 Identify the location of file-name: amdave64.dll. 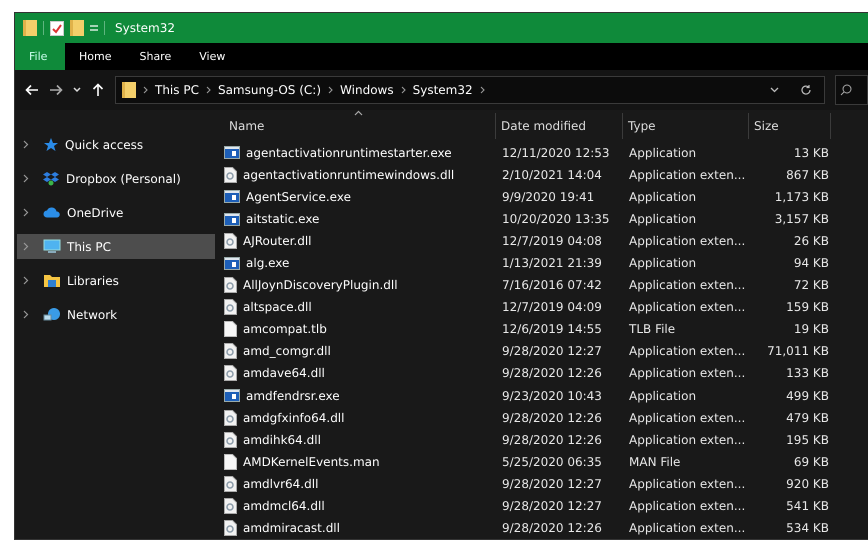
(284, 373).